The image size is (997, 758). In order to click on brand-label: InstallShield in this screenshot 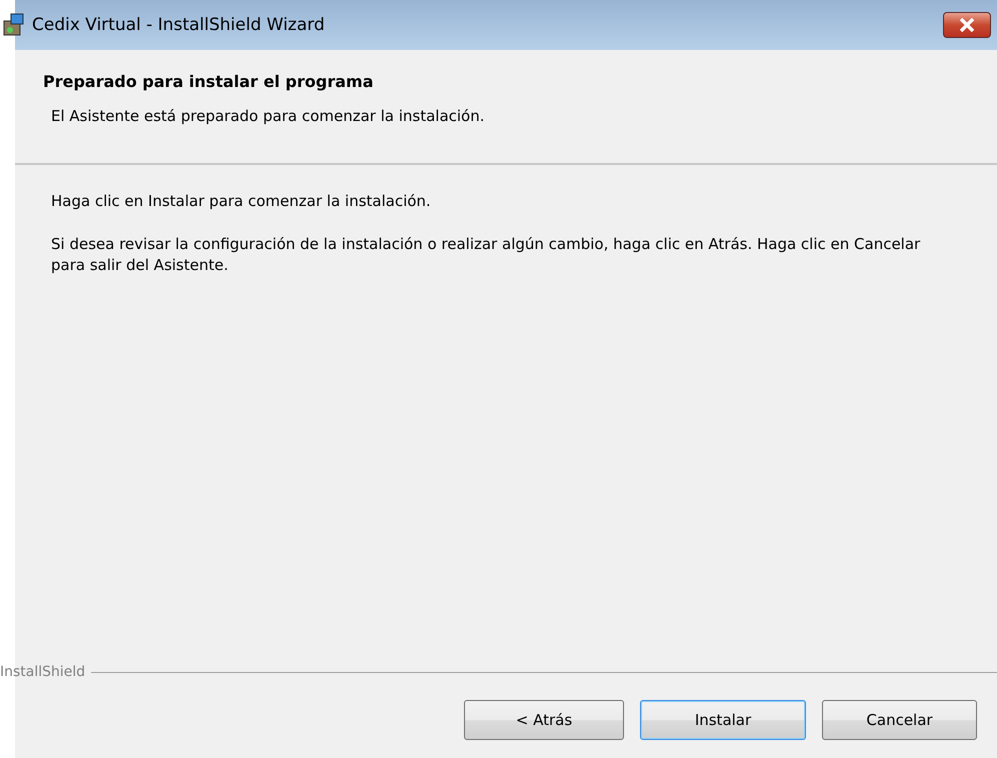, I will do `click(43, 672)`.